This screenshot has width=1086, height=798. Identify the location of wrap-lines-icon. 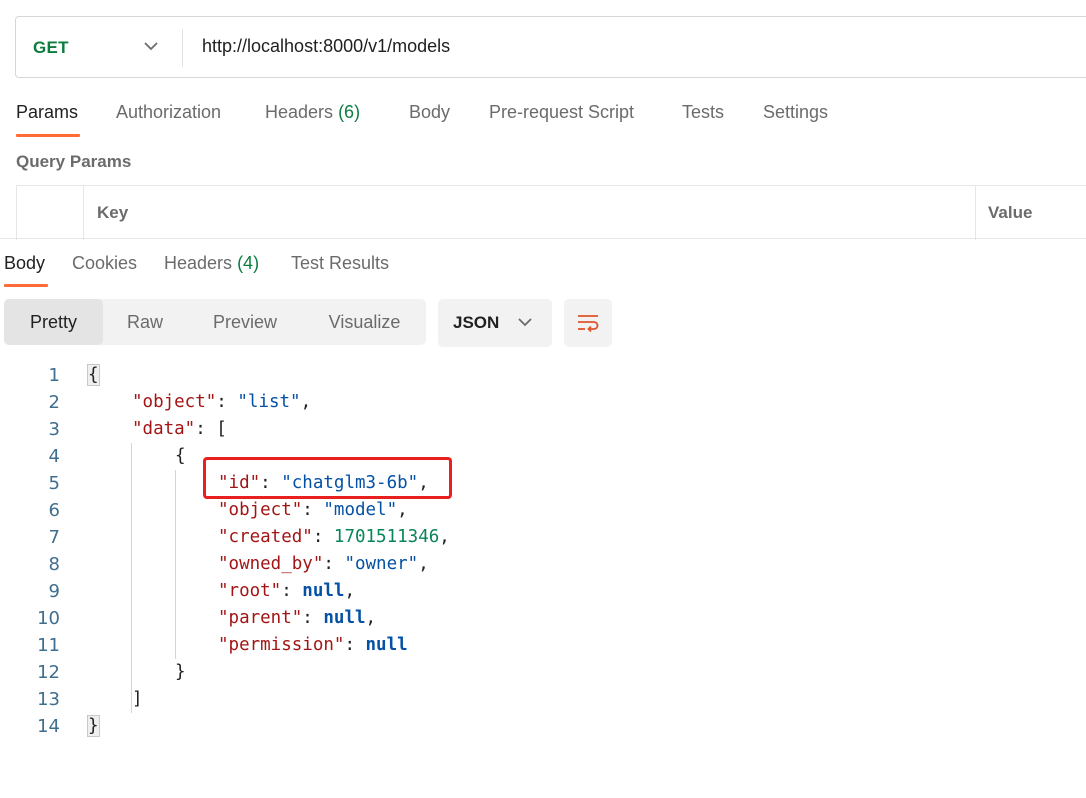
(588, 324).